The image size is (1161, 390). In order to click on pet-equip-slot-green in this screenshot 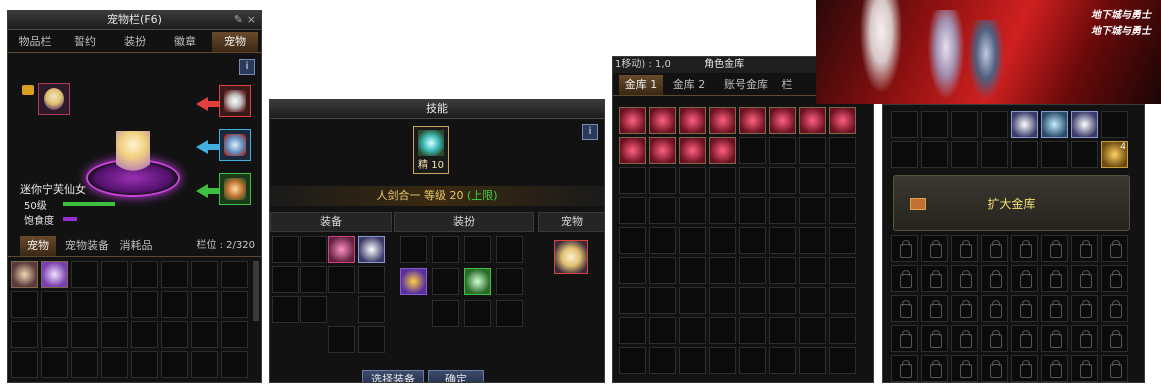, I will do `click(235, 189)`.